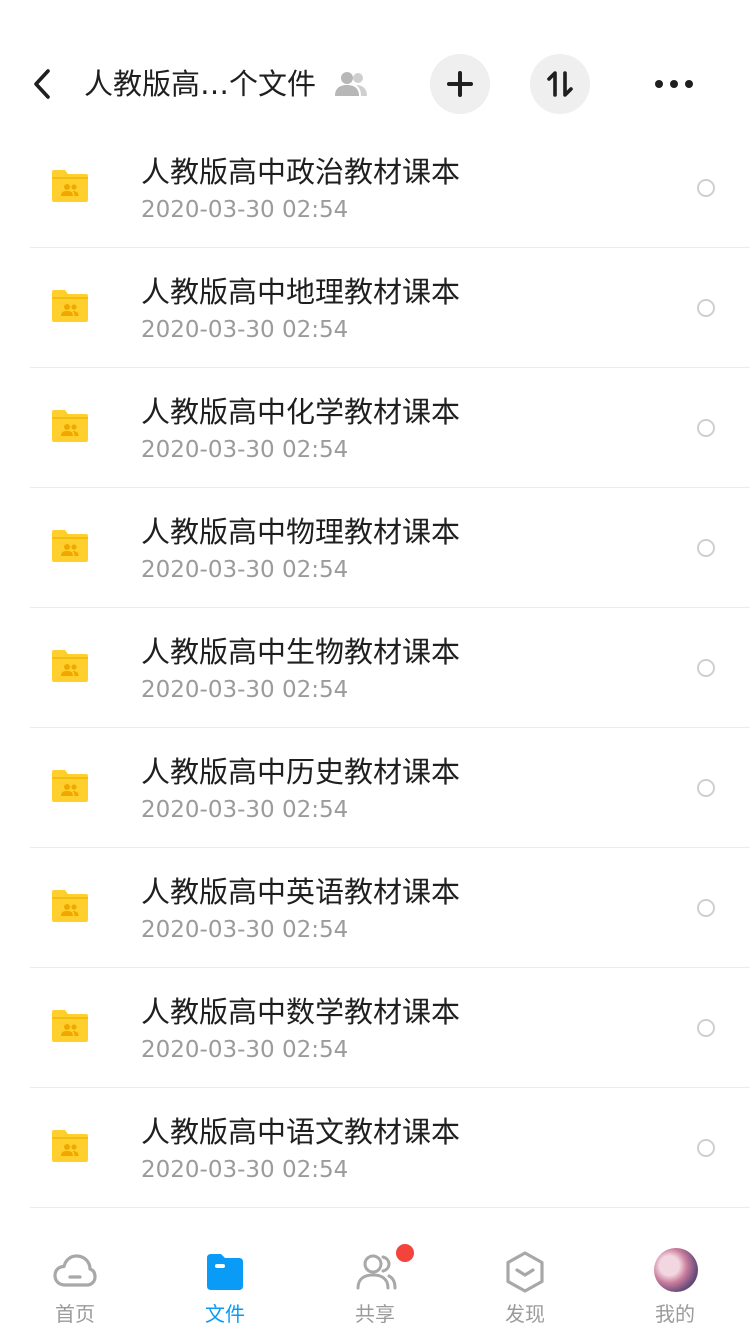 The height and width of the screenshot is (1334, 750). What do you see at coordinates (301, 172) in the screenshot?
I see `file-name: 人教版高中政治教材课本` at bounding box center [301, 172].